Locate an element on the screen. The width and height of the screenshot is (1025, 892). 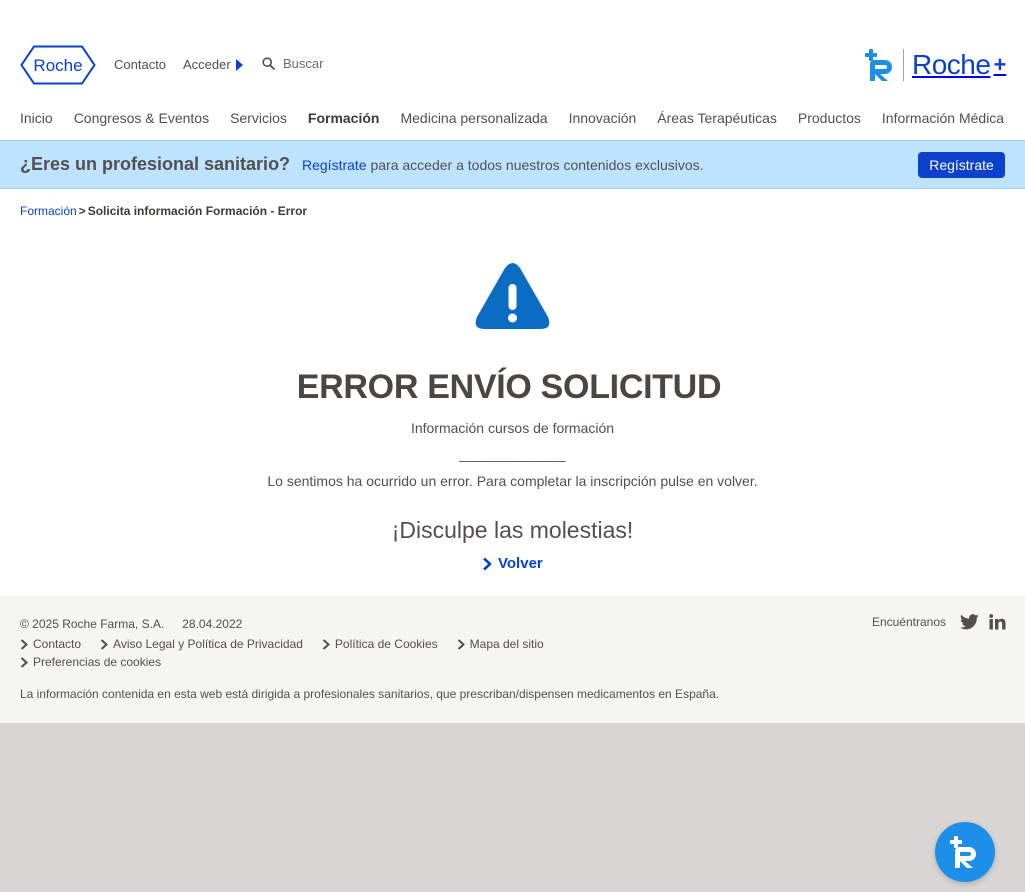
breadcrumb-parent-link: Formación is located at coordinates (48, 211).